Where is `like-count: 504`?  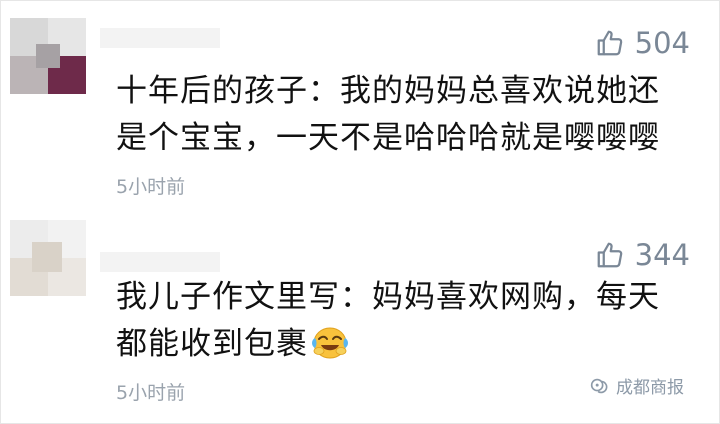 like-count: 504 is located at coordinates (662, 43).